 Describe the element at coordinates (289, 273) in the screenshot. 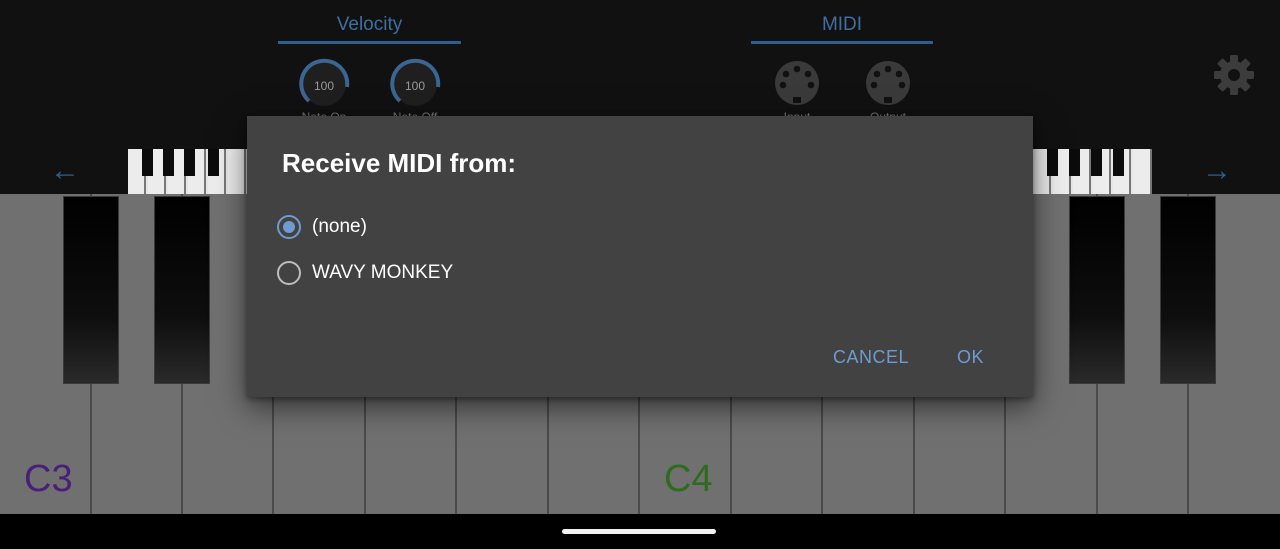

I see `radio-button-unchecked` at that location.